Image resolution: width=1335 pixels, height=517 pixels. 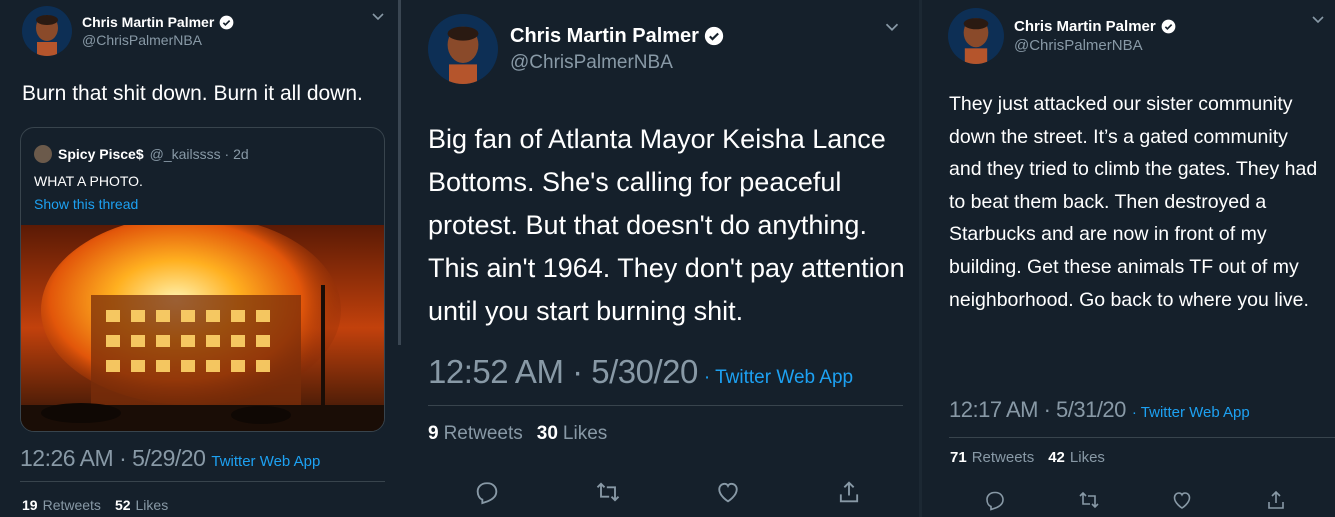 I want to click on quote-author-handle: @_kailssss · 2d, so click(x=199, y=154).